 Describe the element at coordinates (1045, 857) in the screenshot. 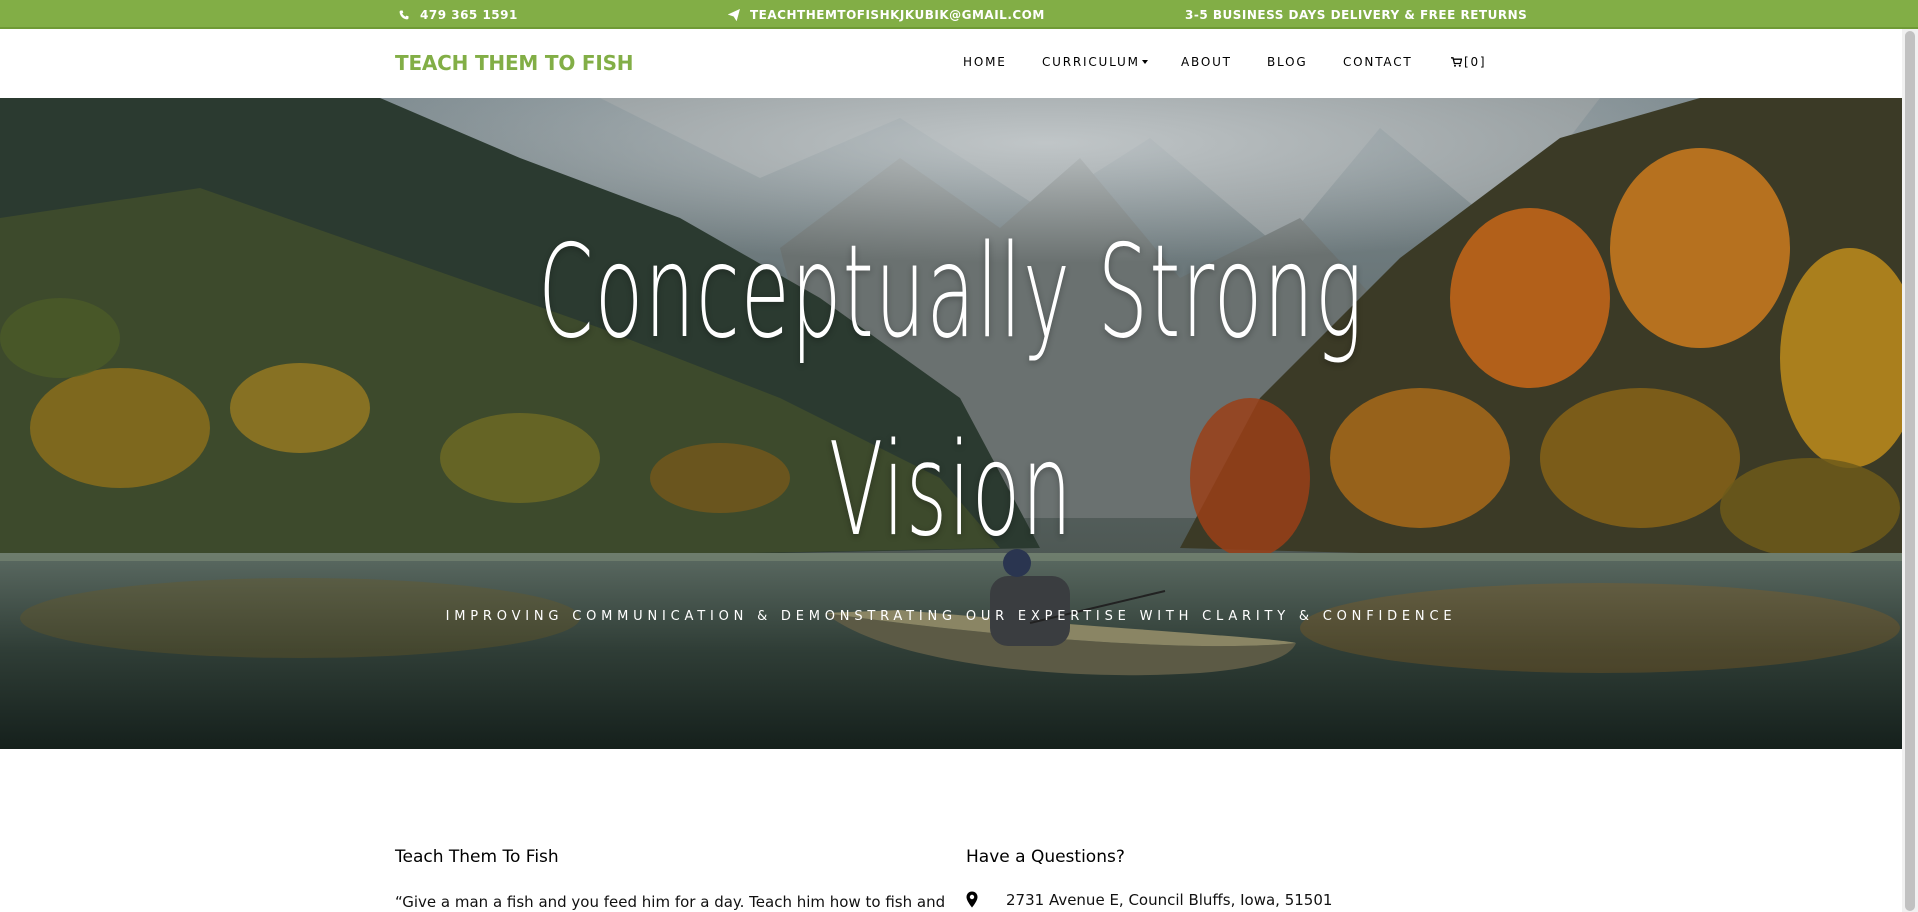

I see `contact-heading: Have a Questions?` at that location.